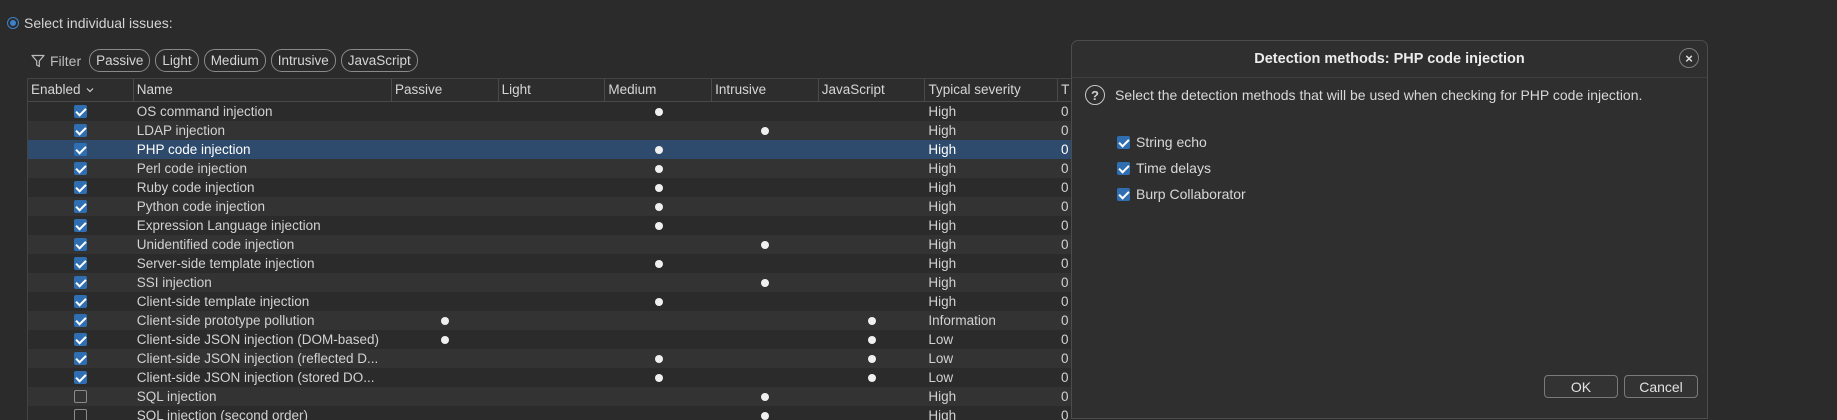 Image resolution: width=1837 pixels, height=420 pixels. I want to click on table-row: PHP code injection High 0, so click(553, 149).